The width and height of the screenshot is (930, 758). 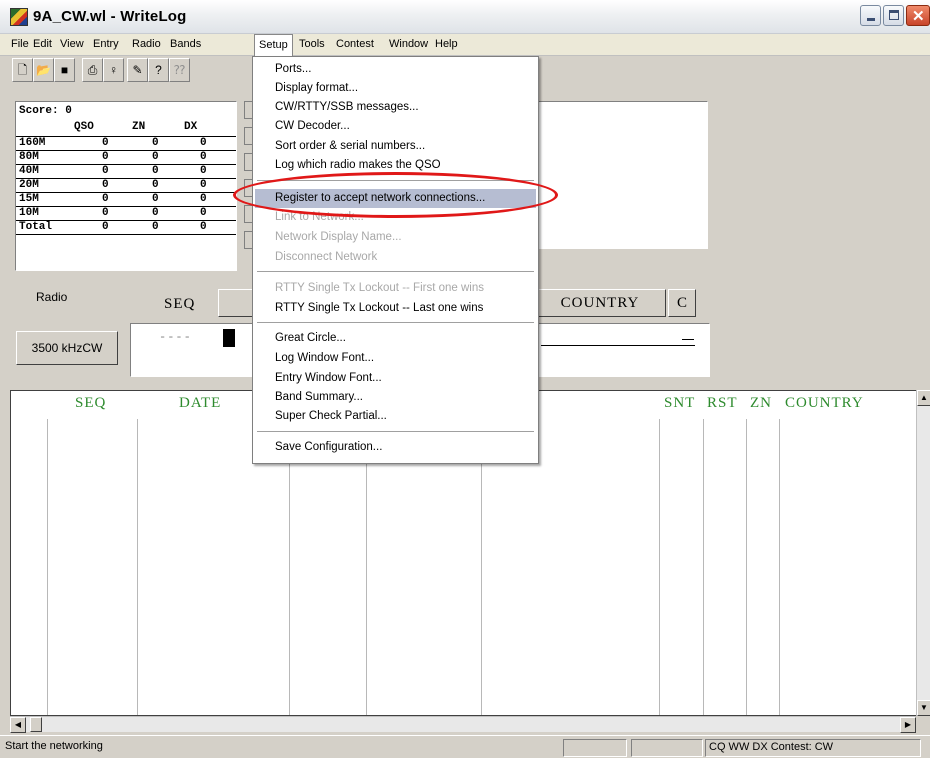 What do you see at coordinates (67, 348) in the screenshot?
I see `frequency-button: 3500 kHzCW` at bounding box center [67, 348].